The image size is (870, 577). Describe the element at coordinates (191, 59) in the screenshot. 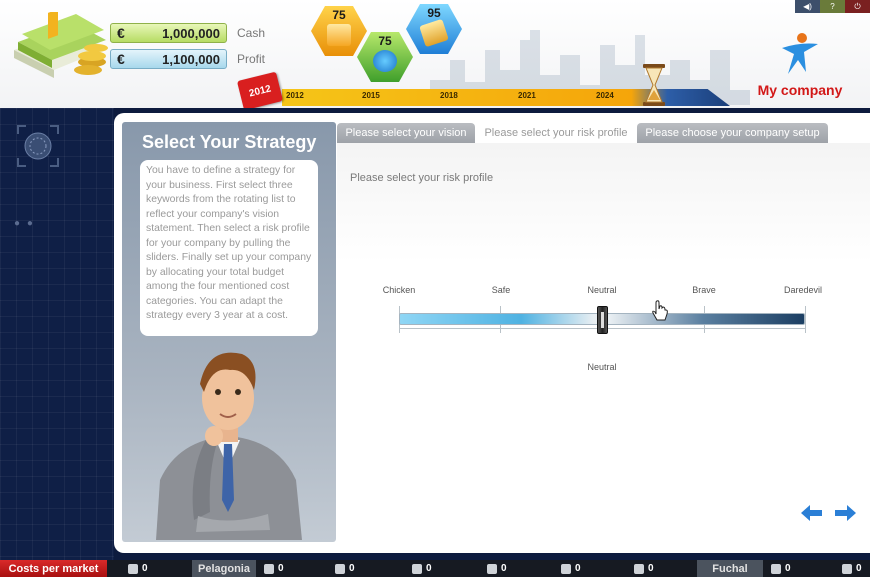

I see `profit-value: 1,100,000` at that location.